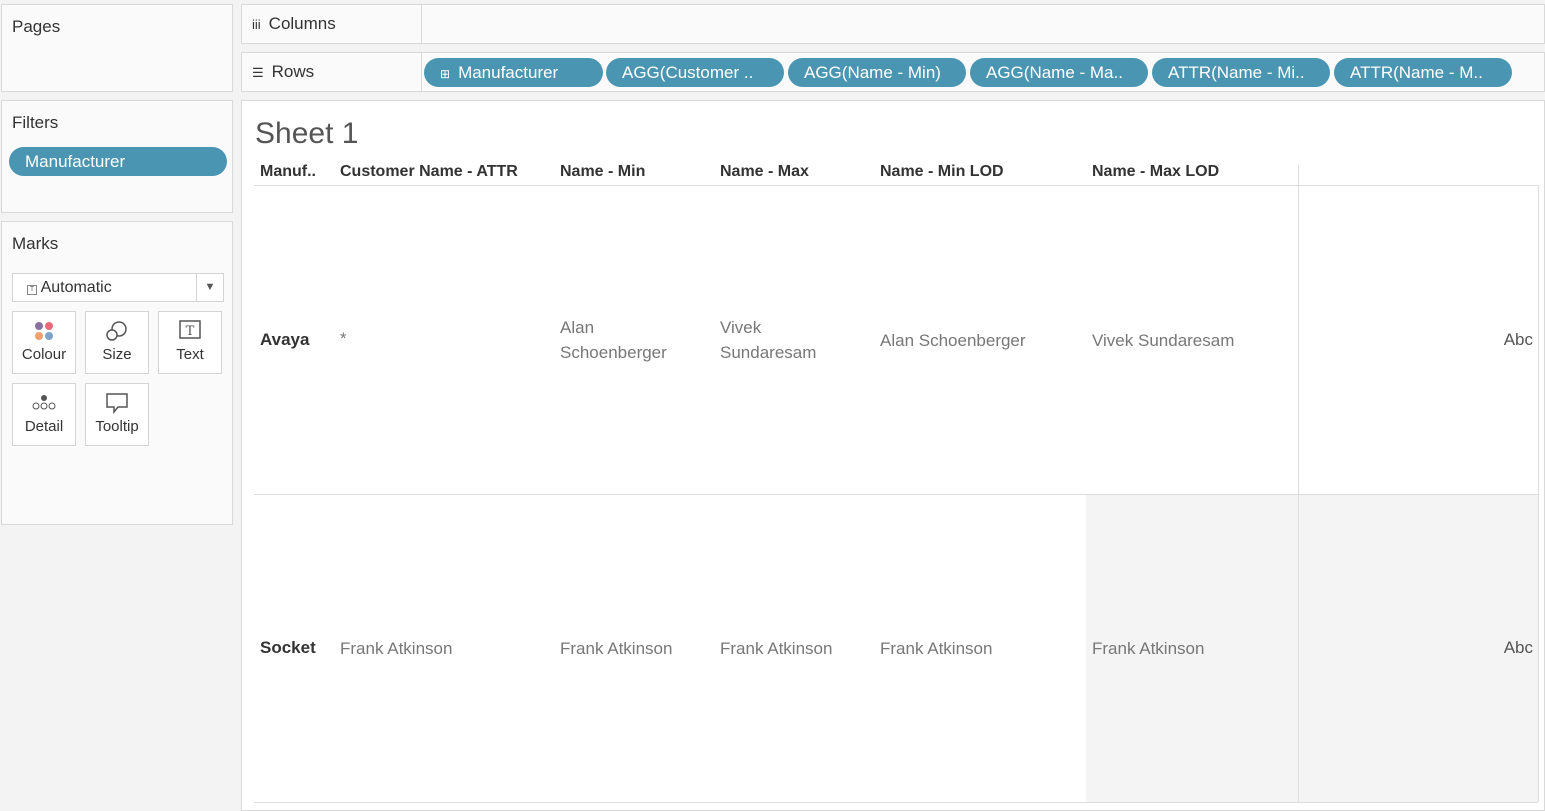  What do you see at coordinates (117, 426) in the screenshot?
I see `tooltip-label: Tooltip` at bounding box center [117, 426].